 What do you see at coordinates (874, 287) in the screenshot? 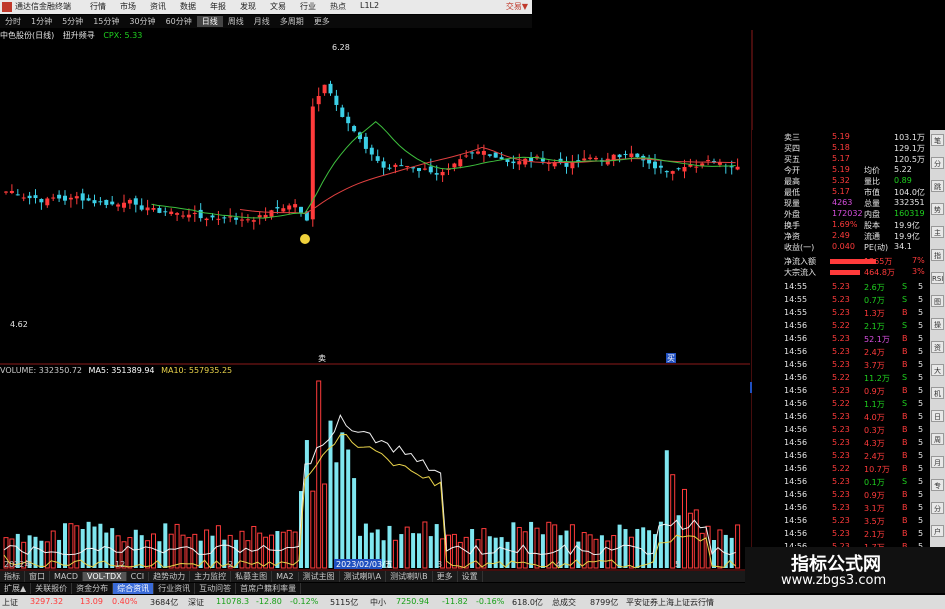
I see `tick-volume: 2.6万` at bounding box center [874, 287].